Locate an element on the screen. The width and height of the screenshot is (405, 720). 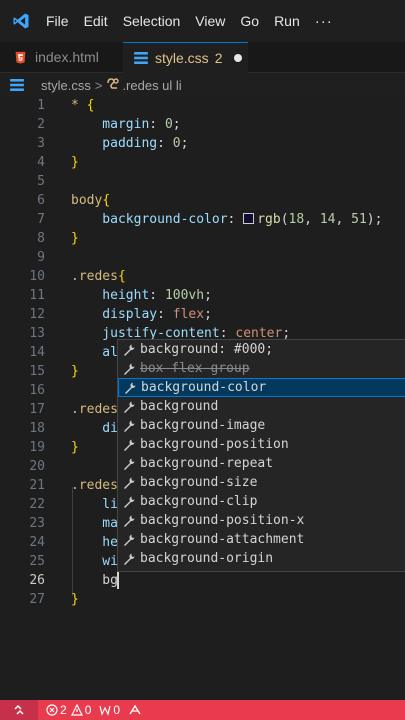
breadcrumb-file: style.css is located at coordinates (66, 85).